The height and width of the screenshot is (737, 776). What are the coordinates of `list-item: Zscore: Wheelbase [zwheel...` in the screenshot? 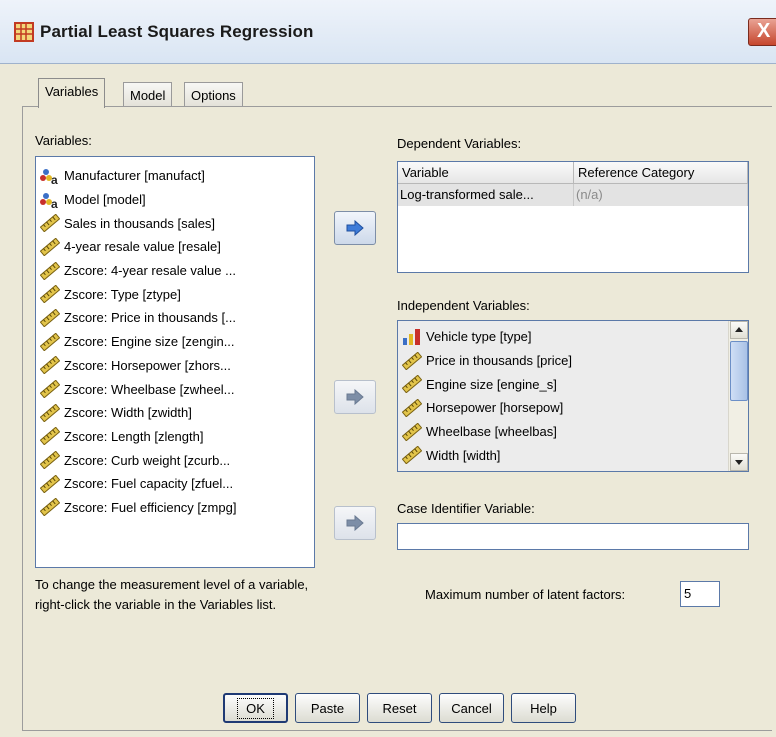 It's located at (175, 389).